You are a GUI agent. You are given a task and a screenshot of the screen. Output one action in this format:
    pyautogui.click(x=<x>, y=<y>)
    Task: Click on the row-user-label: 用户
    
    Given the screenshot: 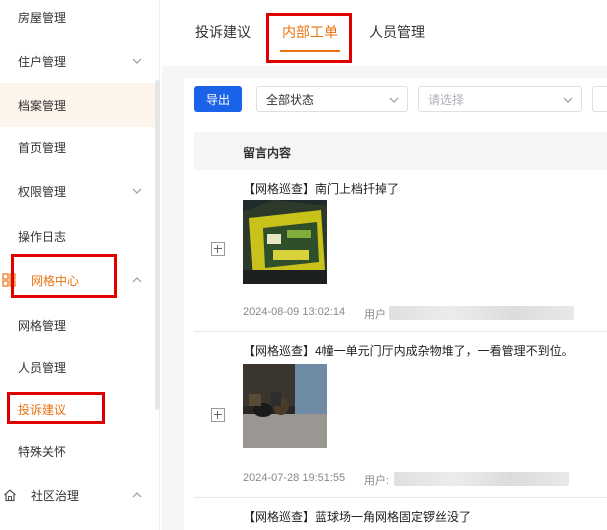 What is the action you would take?
    pyautogui.click(x=375, y=315)
    